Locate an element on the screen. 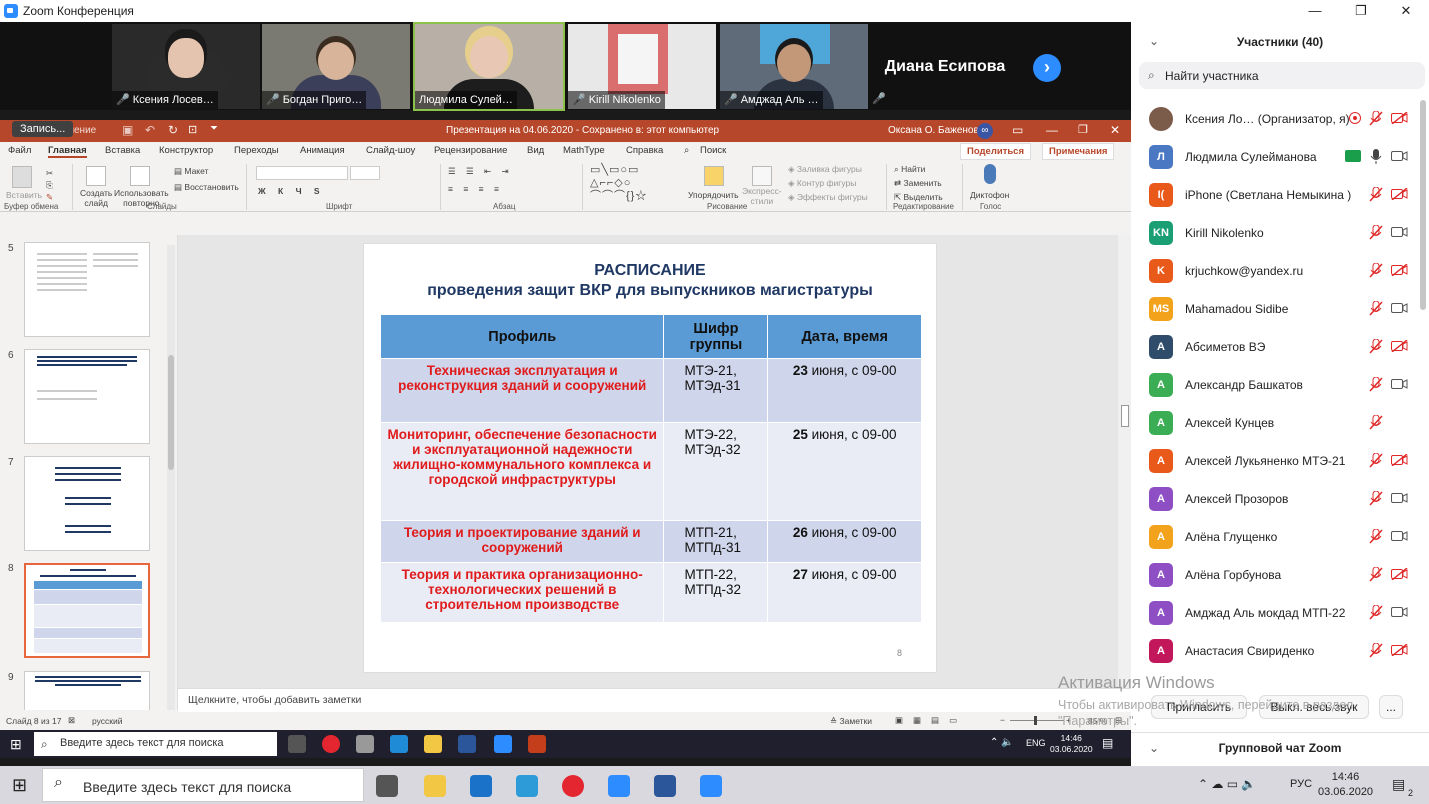 This screenshot has height=804, width=1429. zoom-meeting-taskbar-icon is located at coordinates (711, 786).